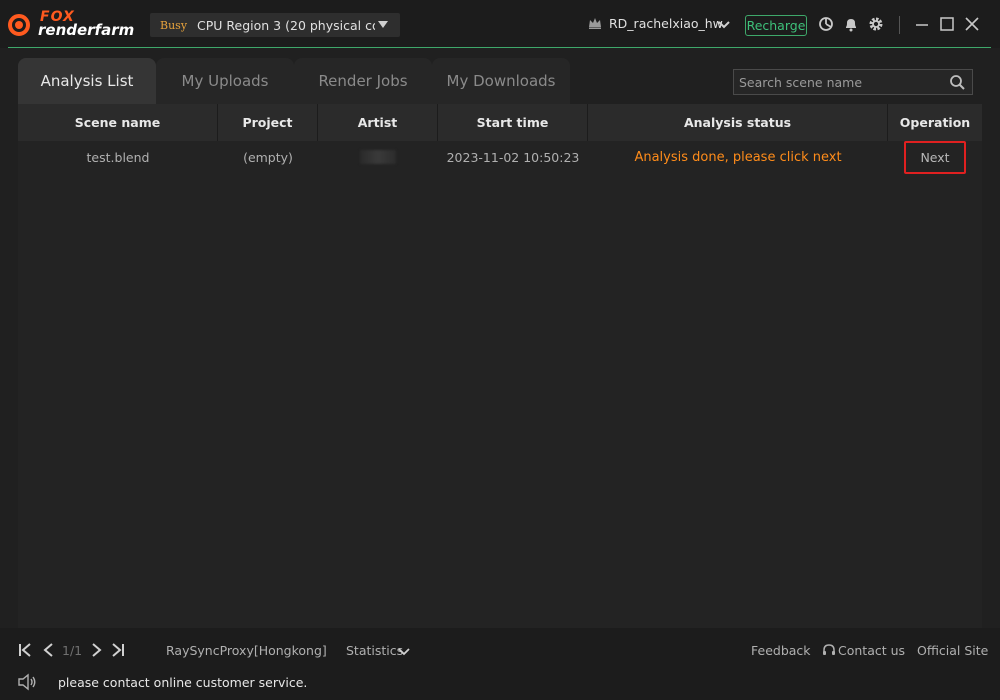 This screenshot has height=700, width=1000. I want to click on search-box, so click(853, 82).